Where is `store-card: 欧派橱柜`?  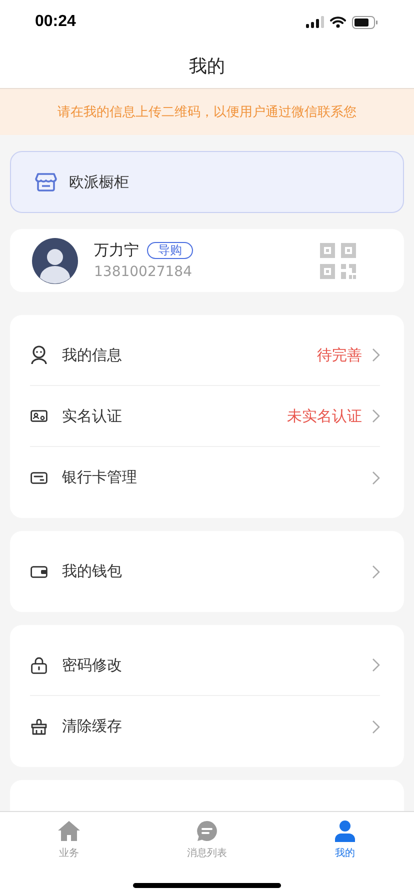
store-card: 欧派橱柜 is located at coordinates (207, 182).